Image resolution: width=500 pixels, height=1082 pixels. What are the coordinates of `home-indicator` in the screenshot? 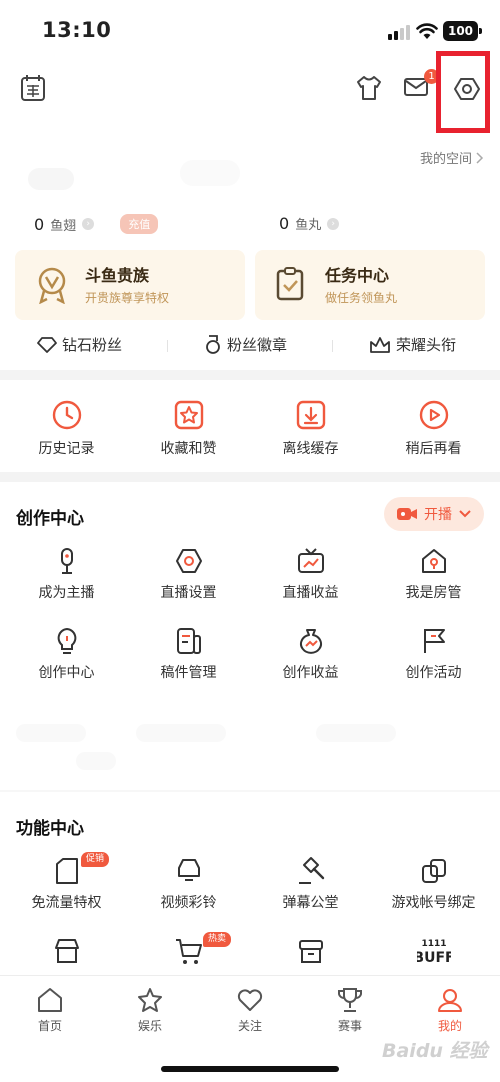 It's located at (250, 1069).